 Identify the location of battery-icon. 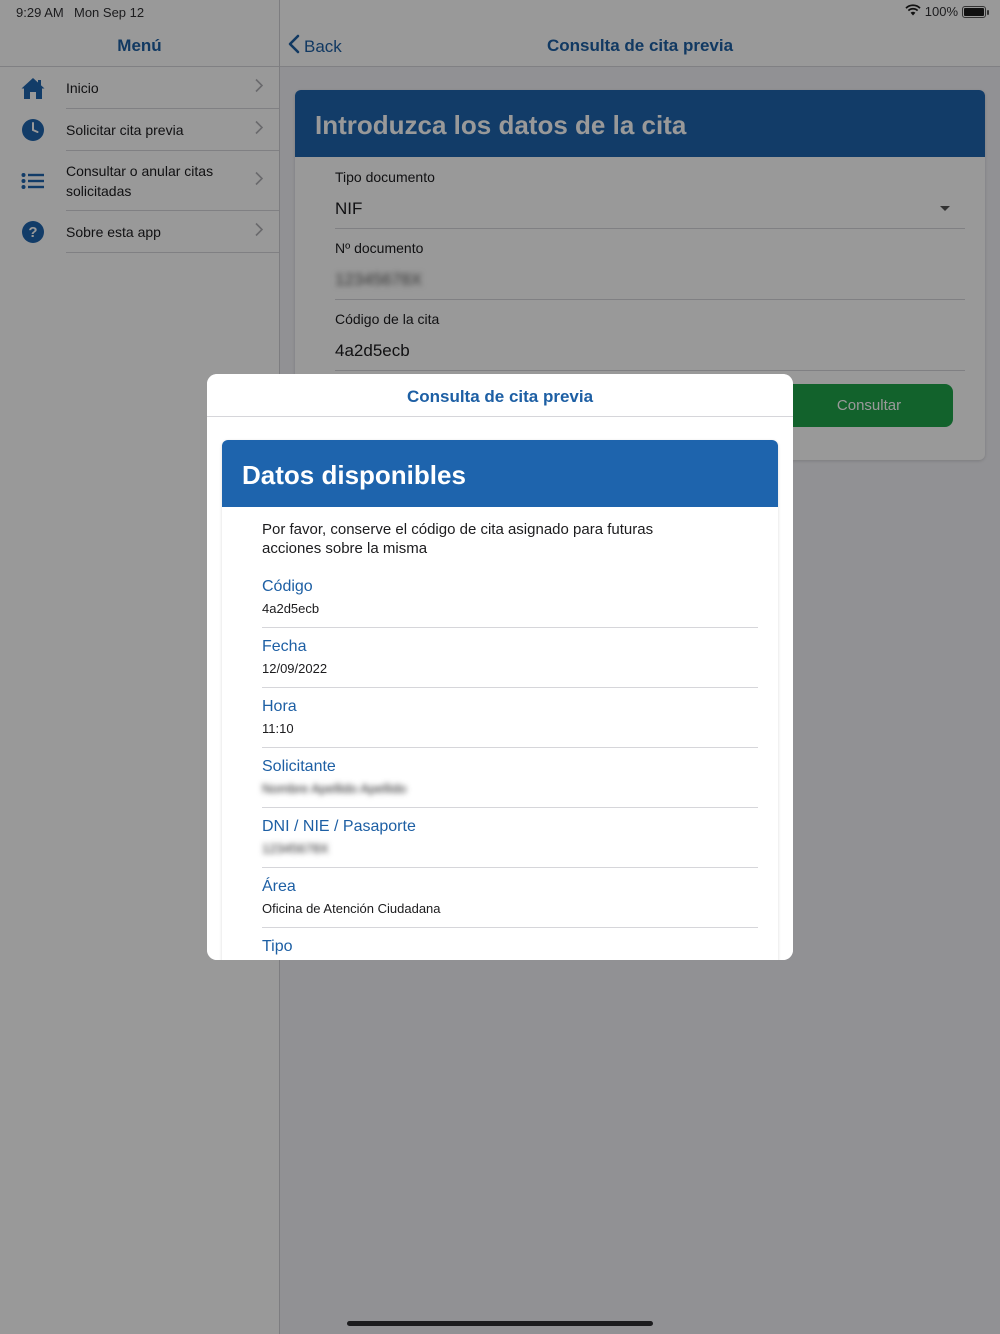
(975, 11).